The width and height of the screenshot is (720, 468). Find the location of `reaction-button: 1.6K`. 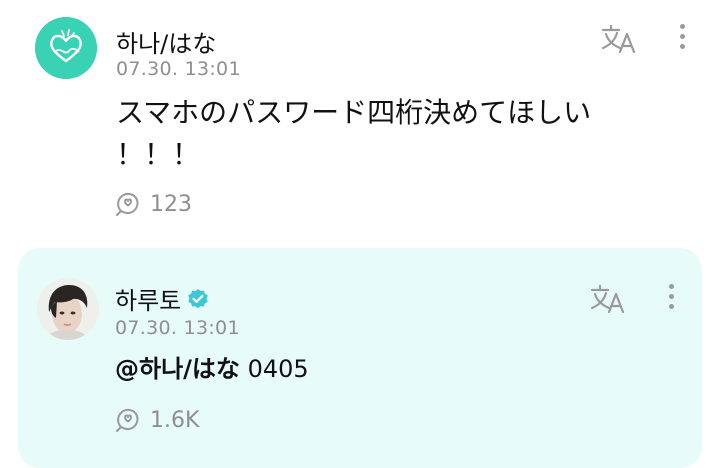

reaction-button: 1.6K is located at coordinates (155, 420).